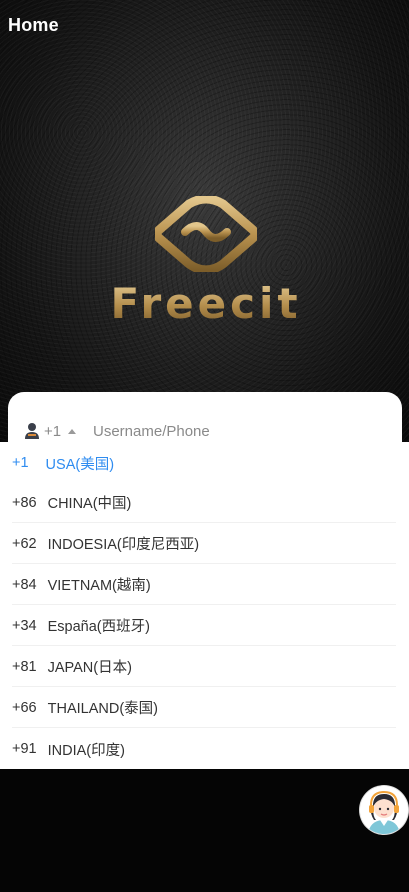  I want to click on country-code: +62, so click(24, 543).